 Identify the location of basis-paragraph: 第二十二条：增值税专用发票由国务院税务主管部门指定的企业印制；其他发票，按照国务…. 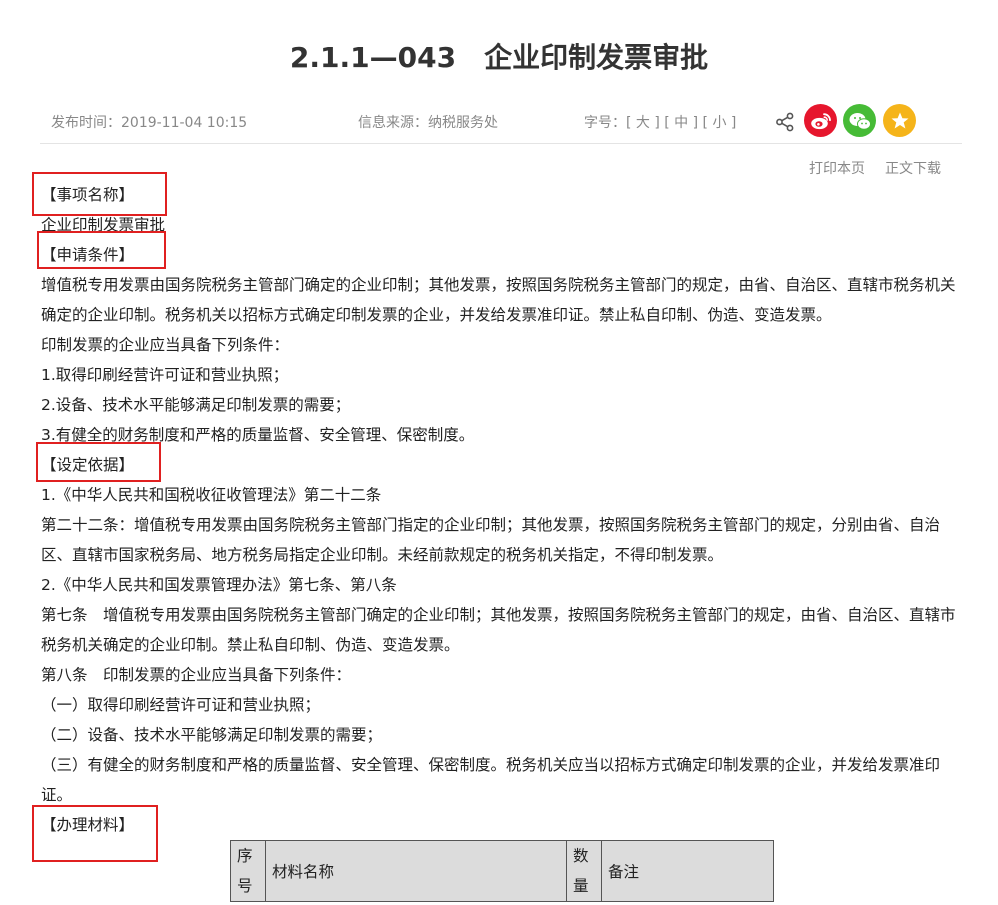
(491, 540).